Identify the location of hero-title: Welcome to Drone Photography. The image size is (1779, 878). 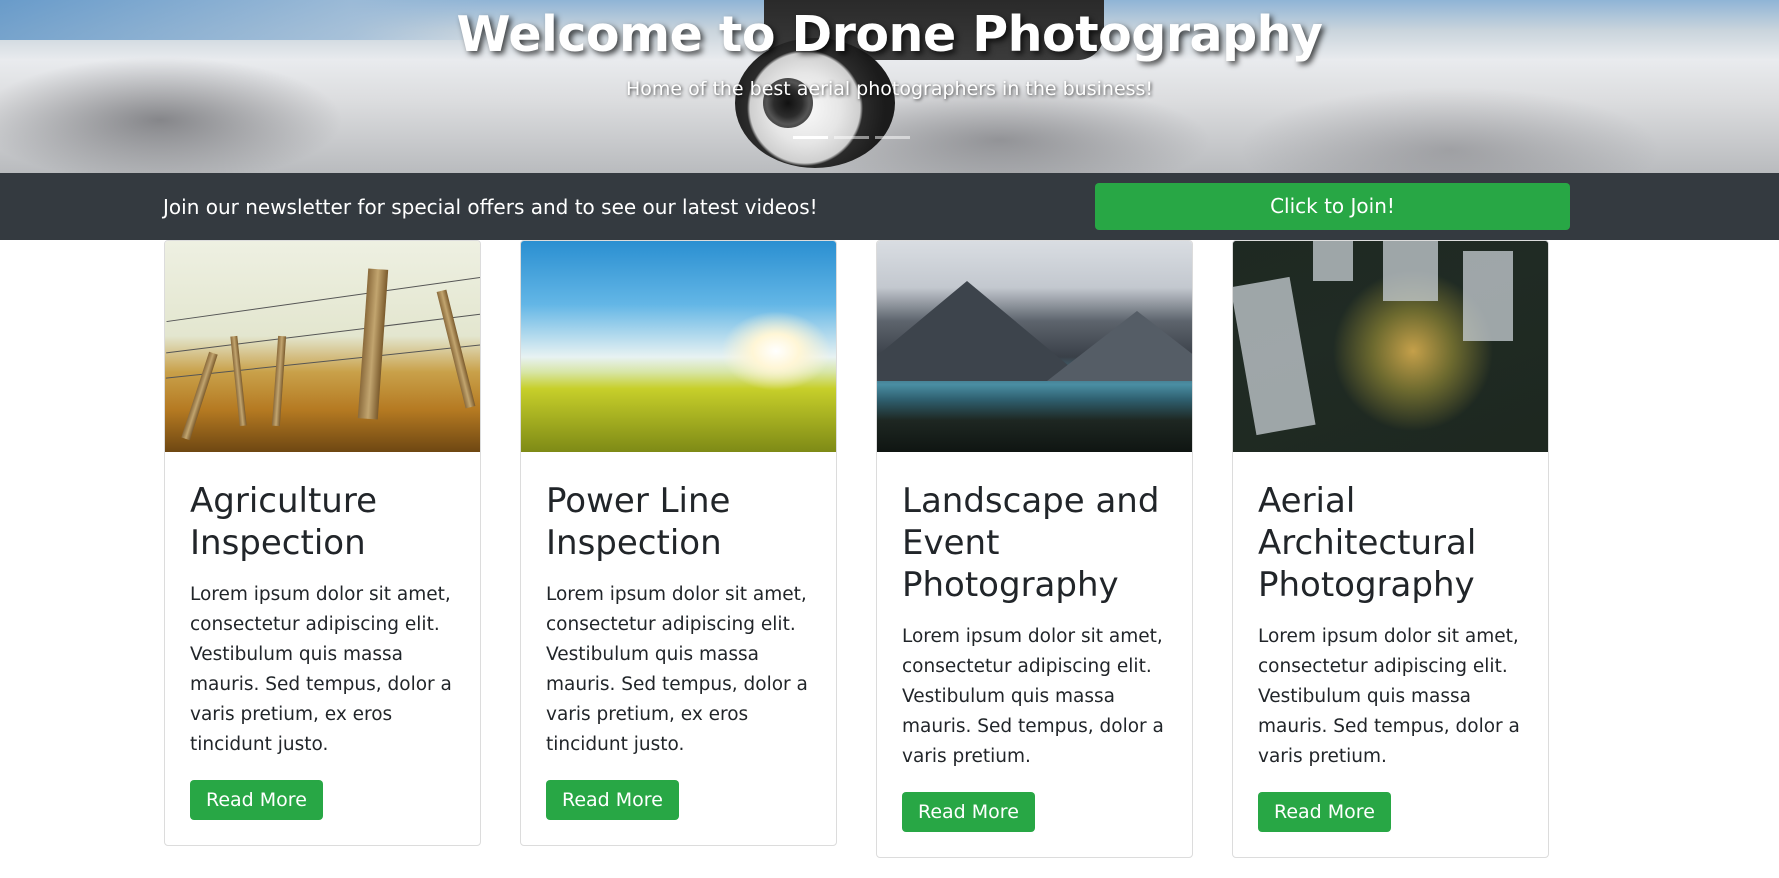
(889, 34).